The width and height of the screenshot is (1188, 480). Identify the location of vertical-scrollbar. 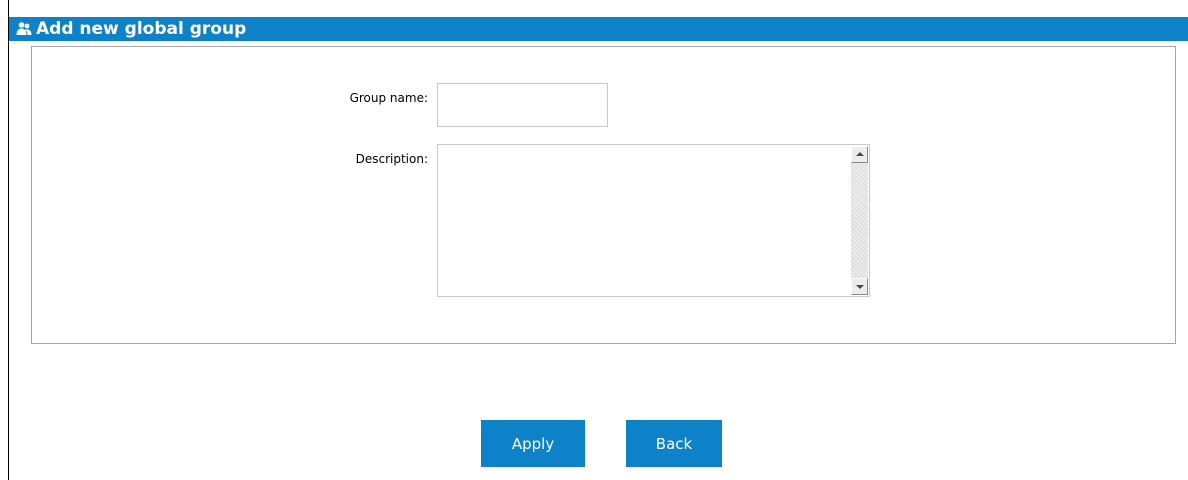
(859, 220).